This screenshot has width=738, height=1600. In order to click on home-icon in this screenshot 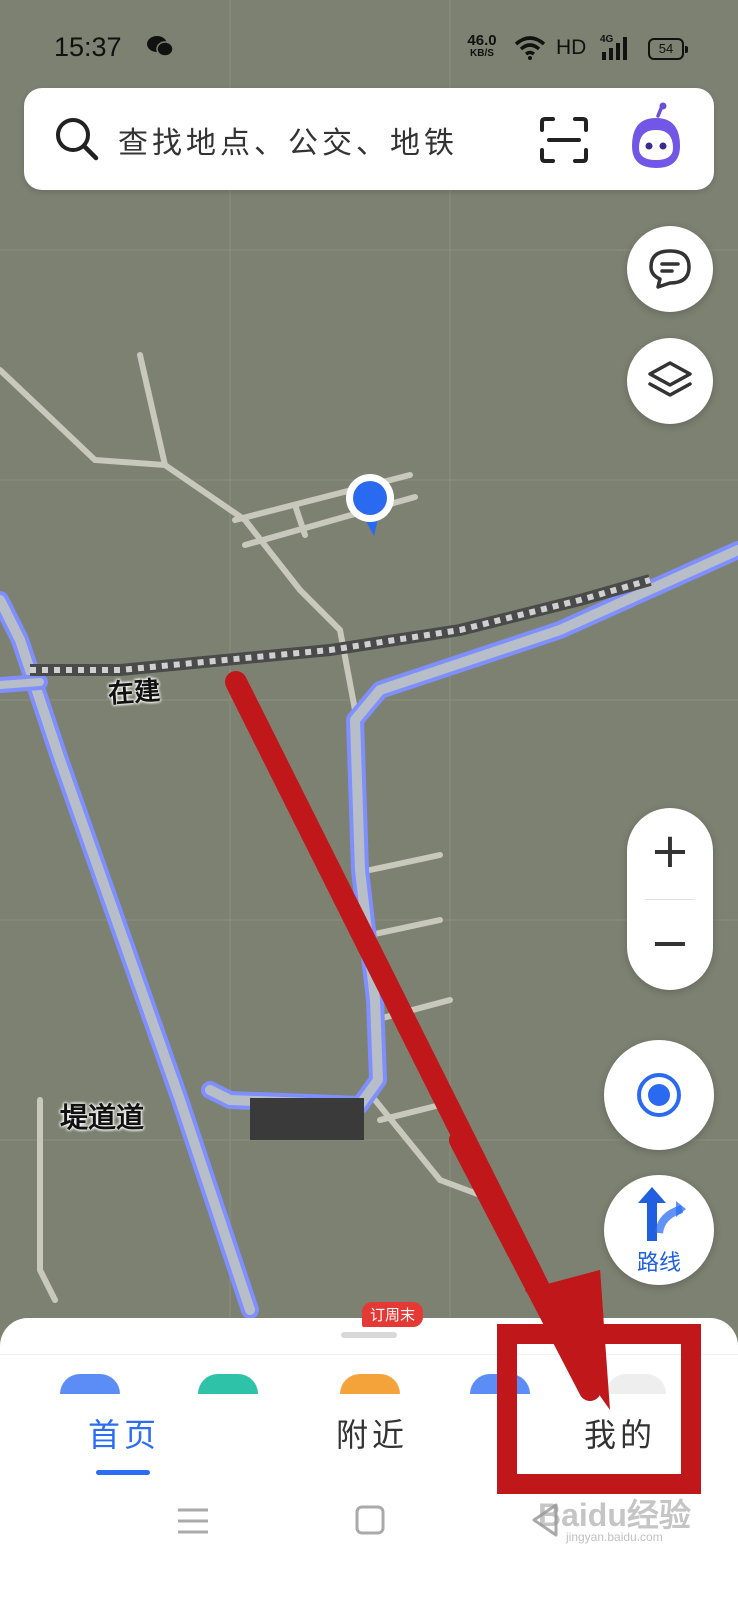, I will do `click(370, 1520)`.